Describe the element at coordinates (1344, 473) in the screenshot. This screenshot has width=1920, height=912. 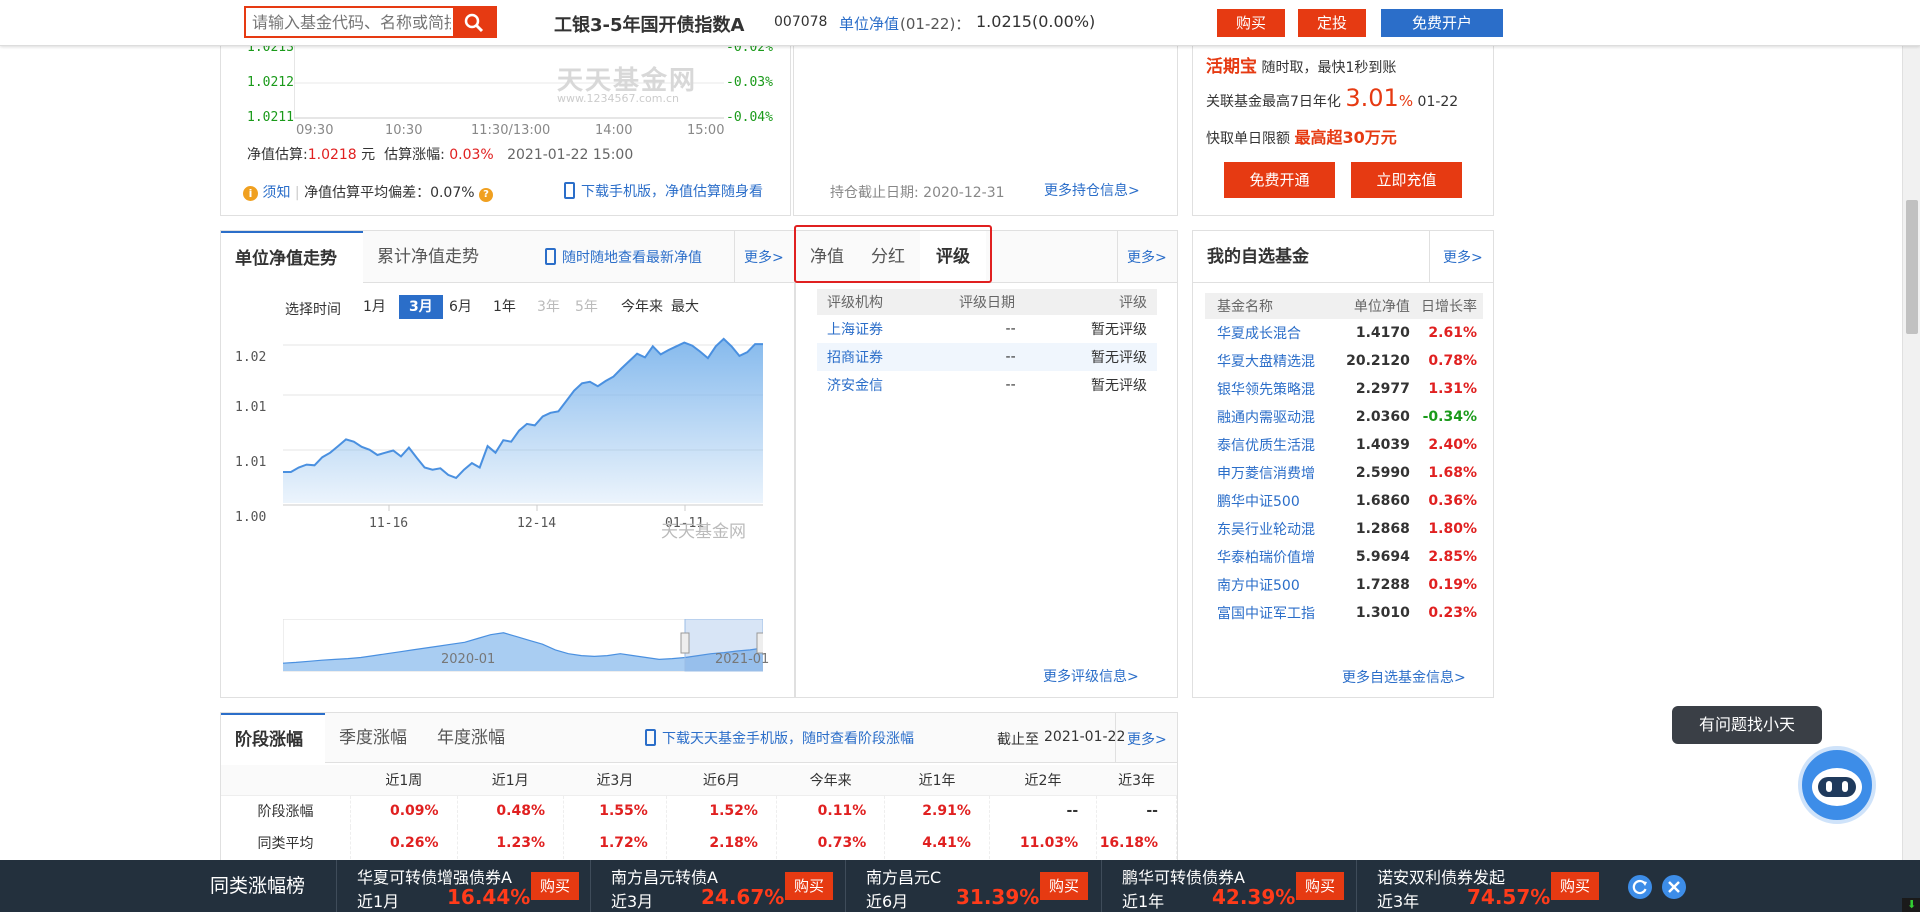
I see `watchlist-row: 申万菱信消费增 2.5990 1.68%` at that location.